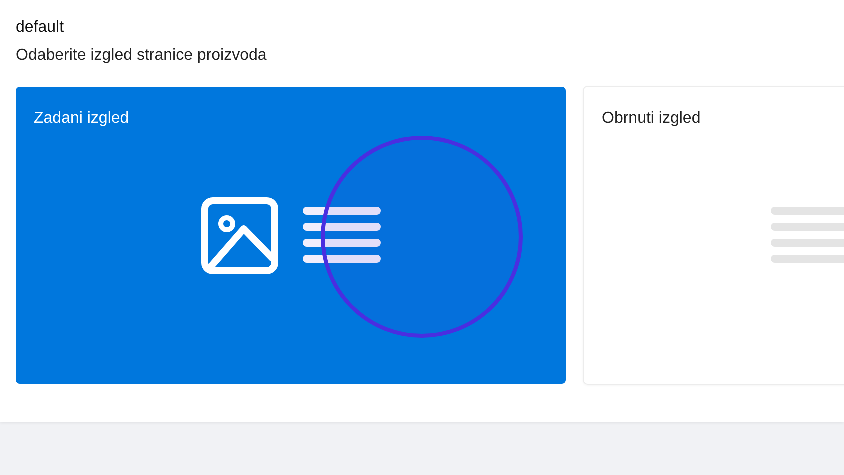 The height and width of the screenshot is (475, 844). I want to click on card-label: Obrnuti izgled, so click(651, 119).